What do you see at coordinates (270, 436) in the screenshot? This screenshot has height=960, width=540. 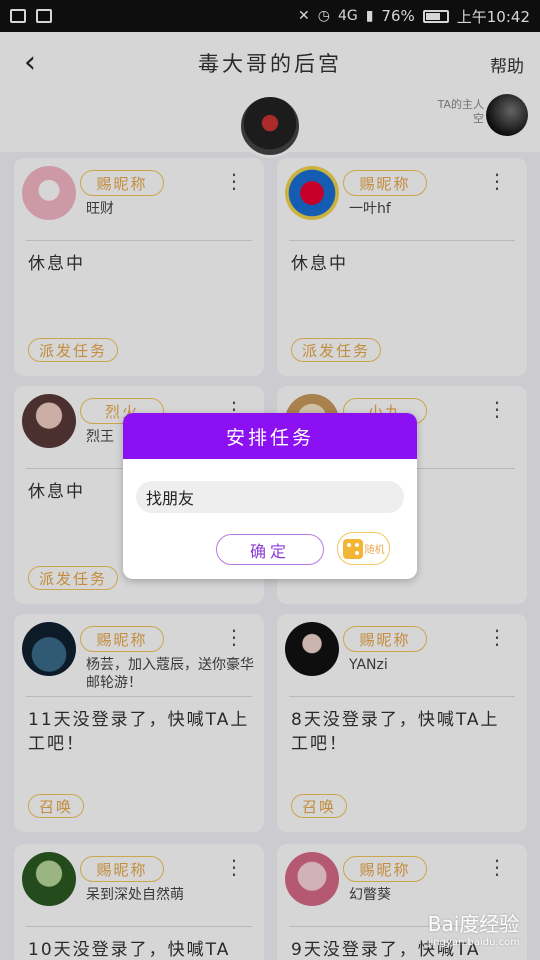 I see `dialog-title: 安排任务` at bounding box center [270, 436].